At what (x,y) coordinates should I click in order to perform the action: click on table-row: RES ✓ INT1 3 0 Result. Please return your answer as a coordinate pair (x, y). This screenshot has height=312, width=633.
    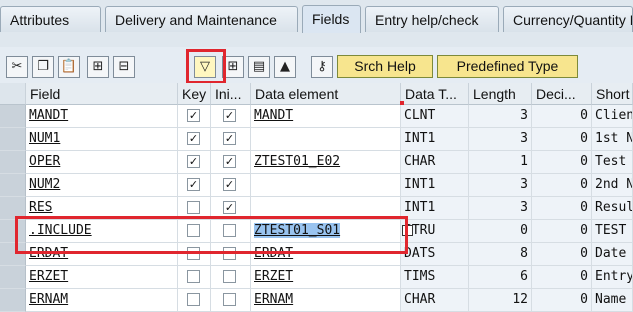
    Looking at the image, I should click on (316, 208).